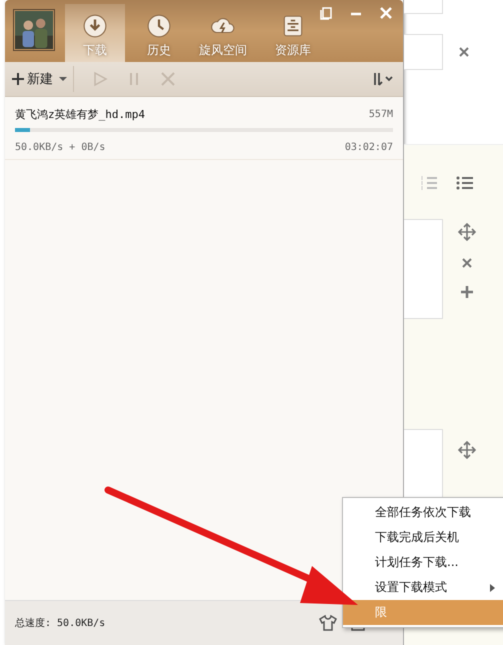 The width and height of the screenshot is (503, 645). I want to click on remaining-time: 03:02:07, so click(368, 147).